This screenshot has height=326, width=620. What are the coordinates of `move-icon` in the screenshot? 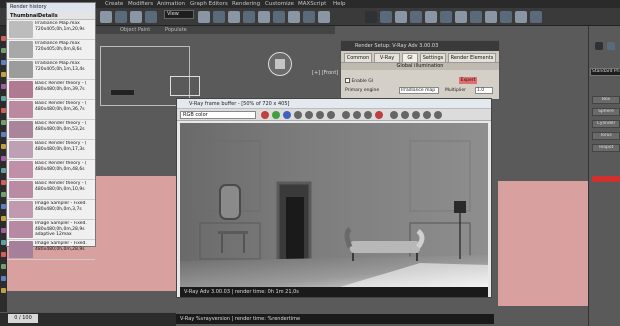 It's located at (151, 17).